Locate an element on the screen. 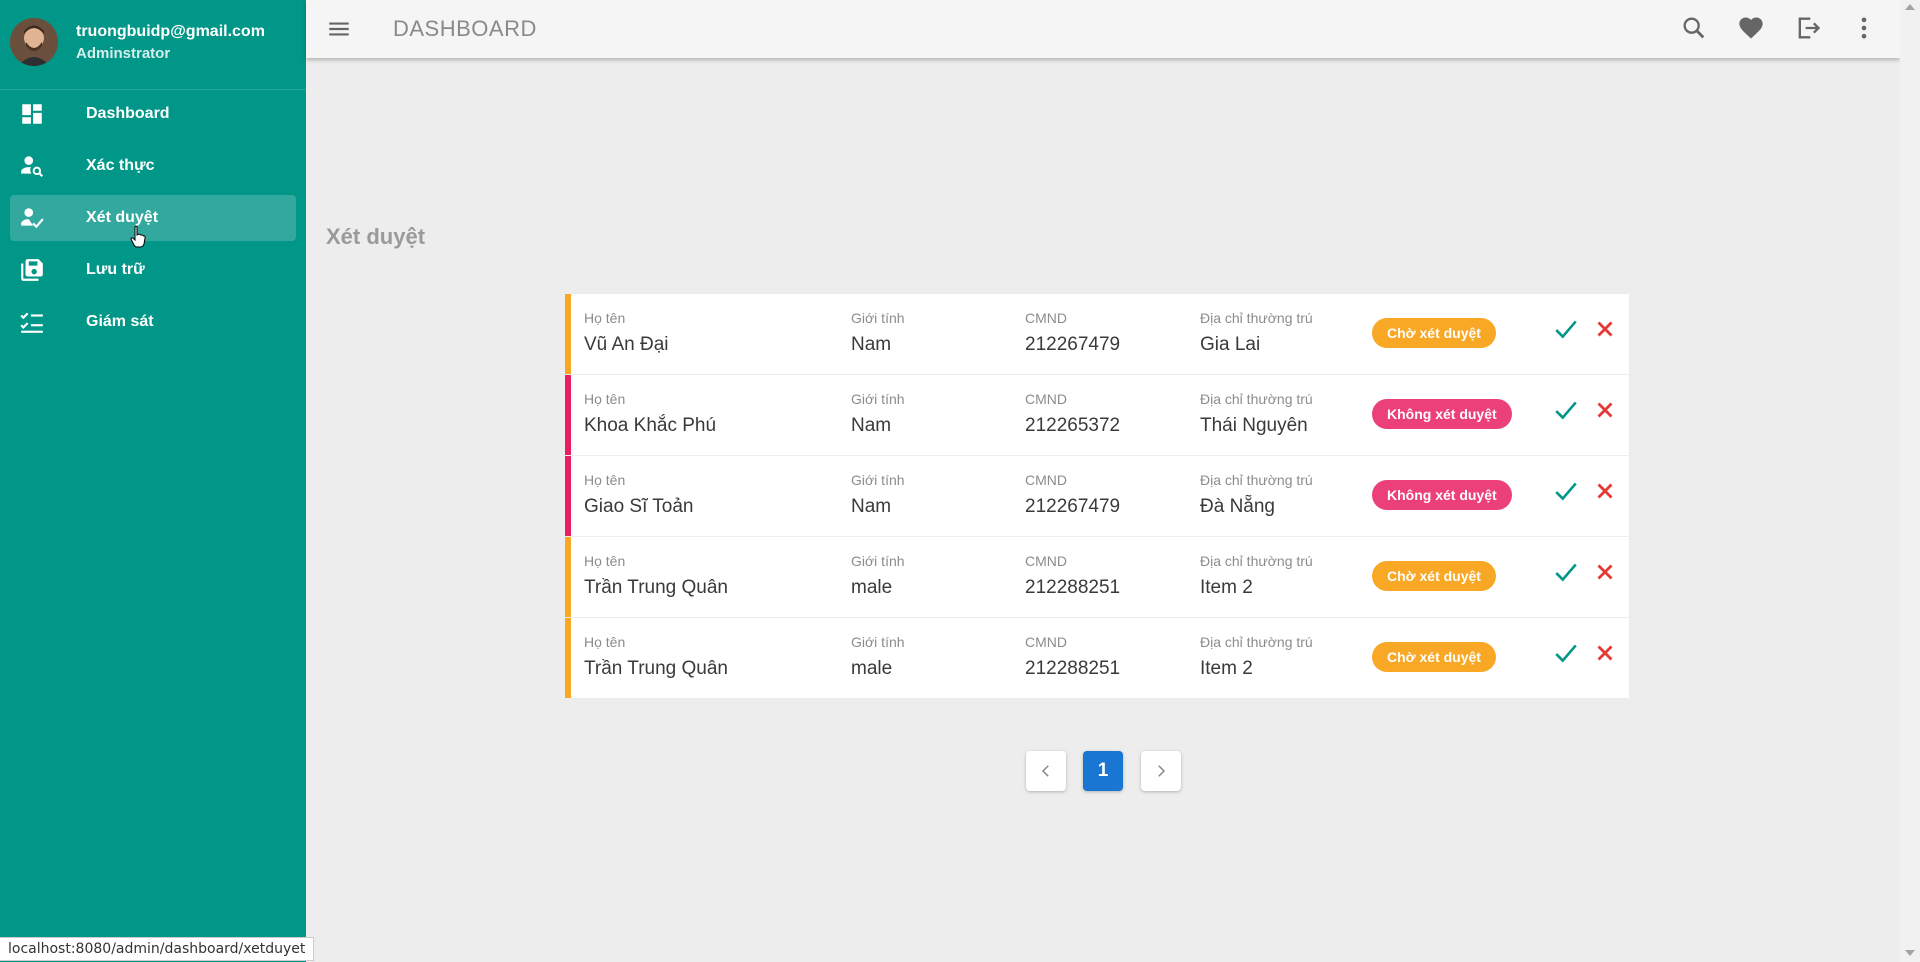  vertical-scrollbar is located at coordinates (1910, 481).